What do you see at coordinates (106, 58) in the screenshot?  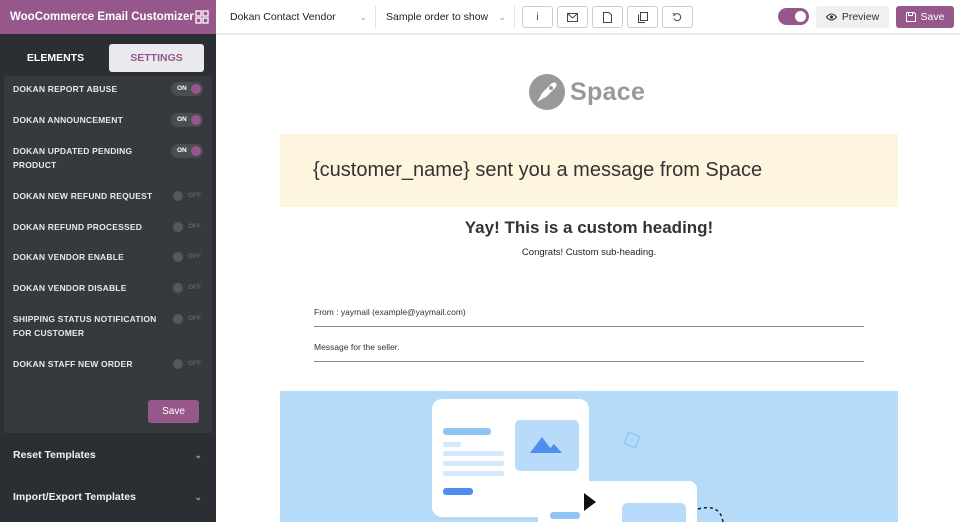 I see `sidebar-tabs: ELEMENTS SETTINGS` at bounding box center [106, 58].